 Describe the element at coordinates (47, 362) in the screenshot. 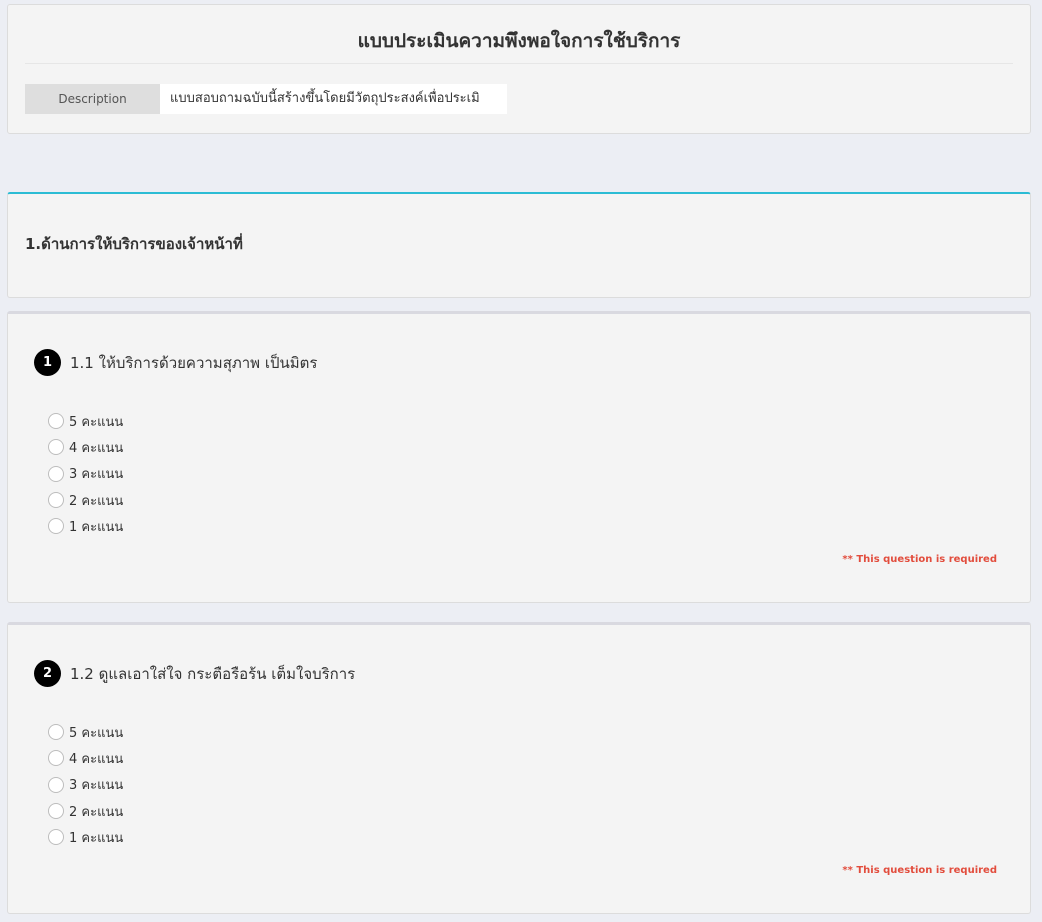

I see `question-number-badge: 1` at that location.